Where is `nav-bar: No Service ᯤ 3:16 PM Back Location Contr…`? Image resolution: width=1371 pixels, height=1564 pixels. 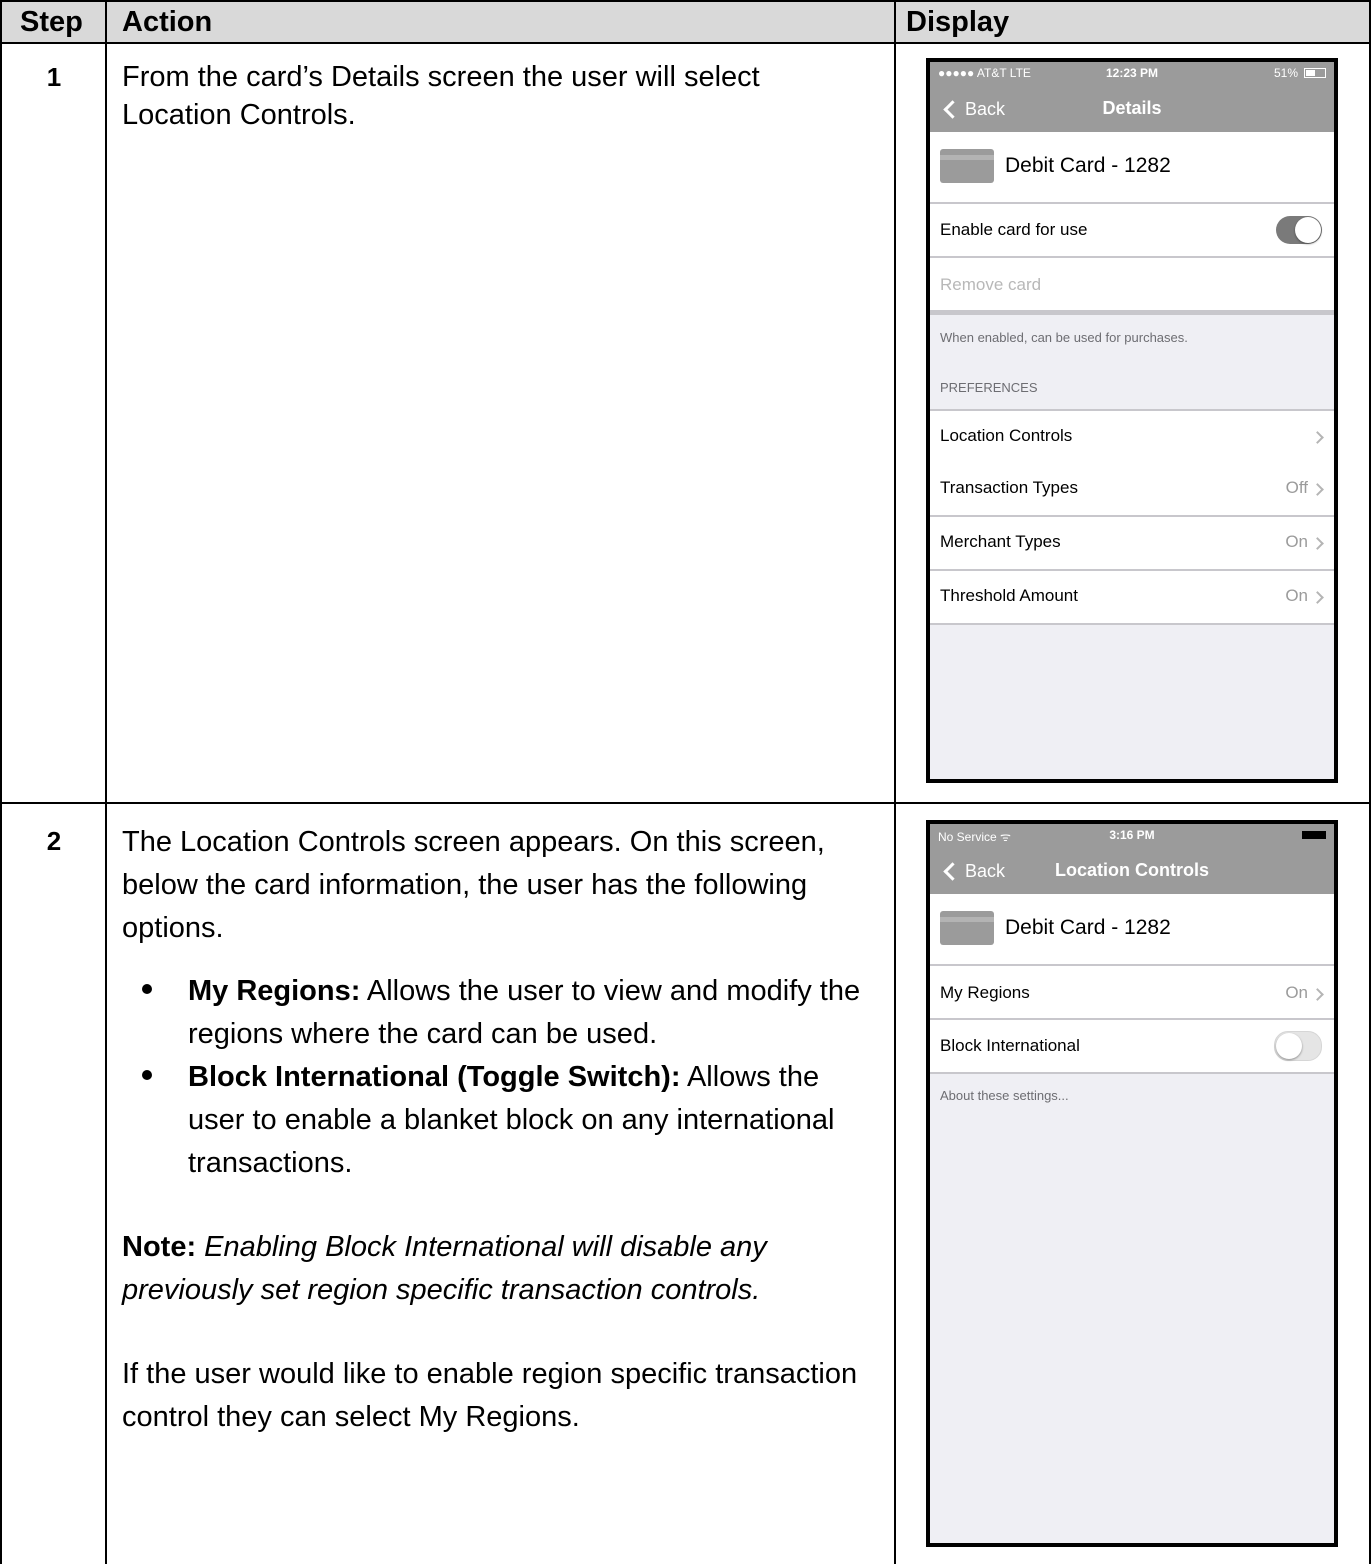 nav-bar: No Service ᯤ 3:16 PM Back Location Contr… is located at coordinates (1132, 859).